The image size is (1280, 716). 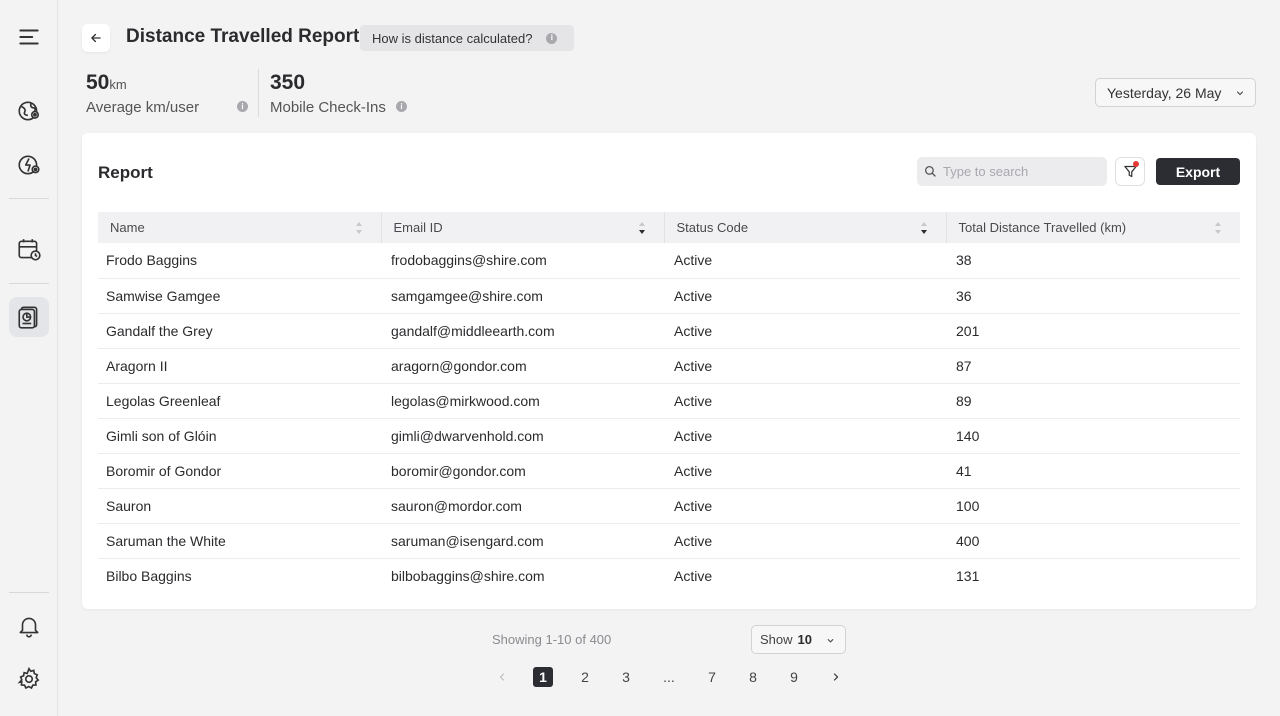 I want to click on globe-location-icon, so click(x=29, y=111).